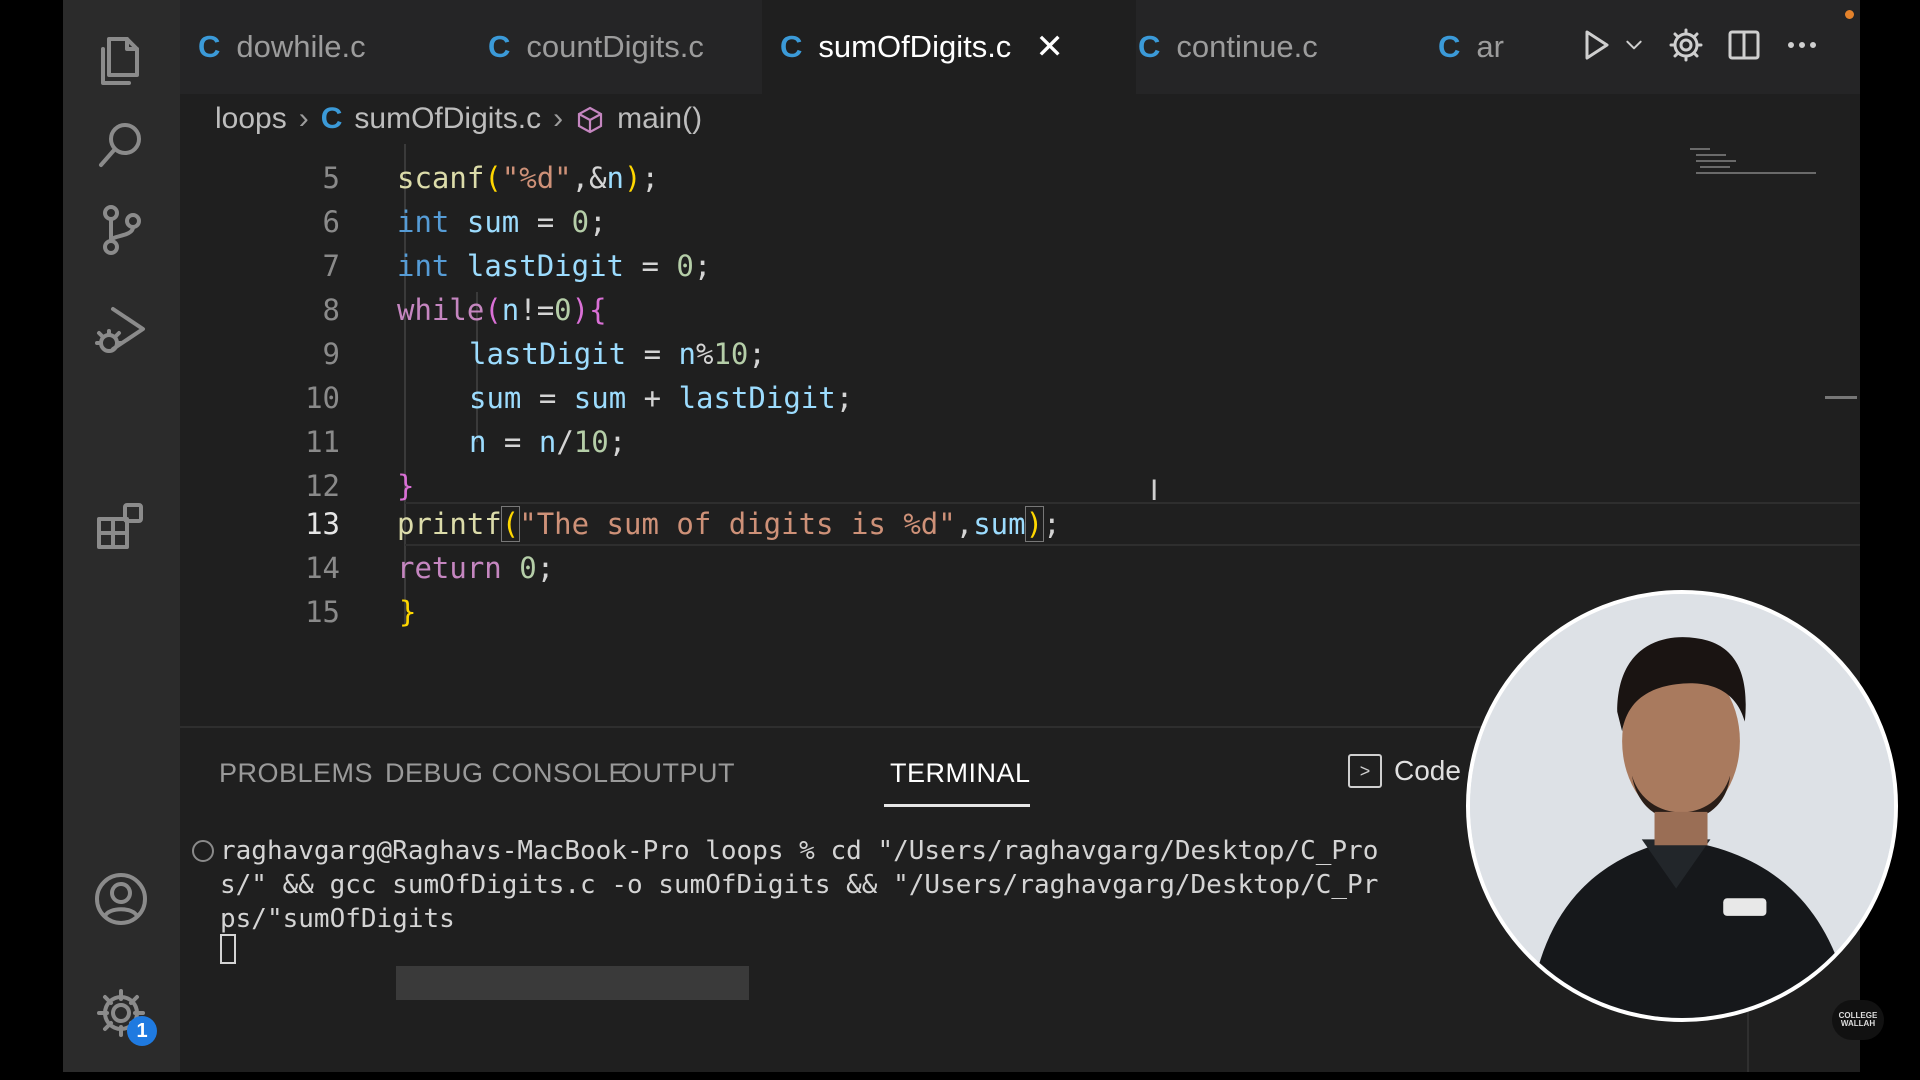  Describe the element at coordinates (1365, 771) in the screenshot. I see `terminal-icon: >` at that location.